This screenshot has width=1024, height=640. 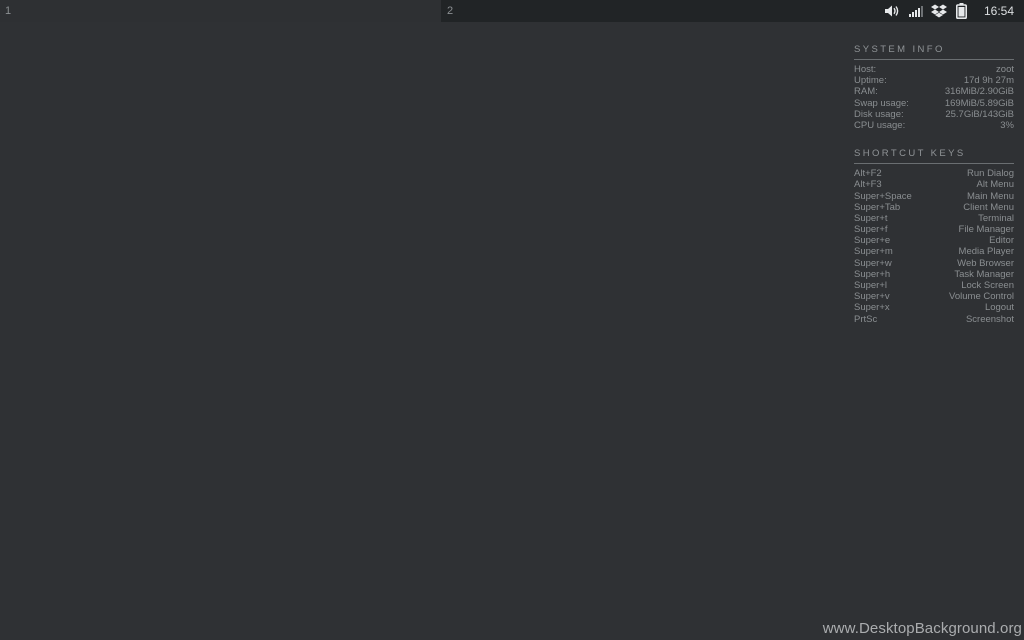 What do you see at coordinates (866, 319) in the screenshot?
I see `shortcut-key: PrtSc` at bounding box center [866, 319].